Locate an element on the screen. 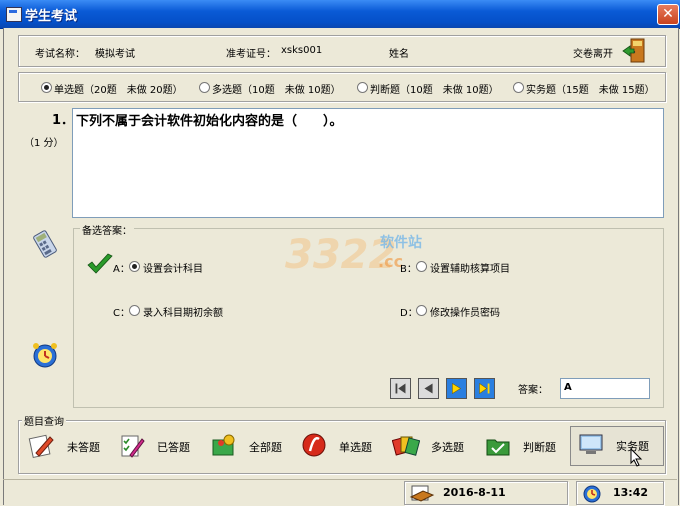  option-c-radio is located at coordinates (134, 310).